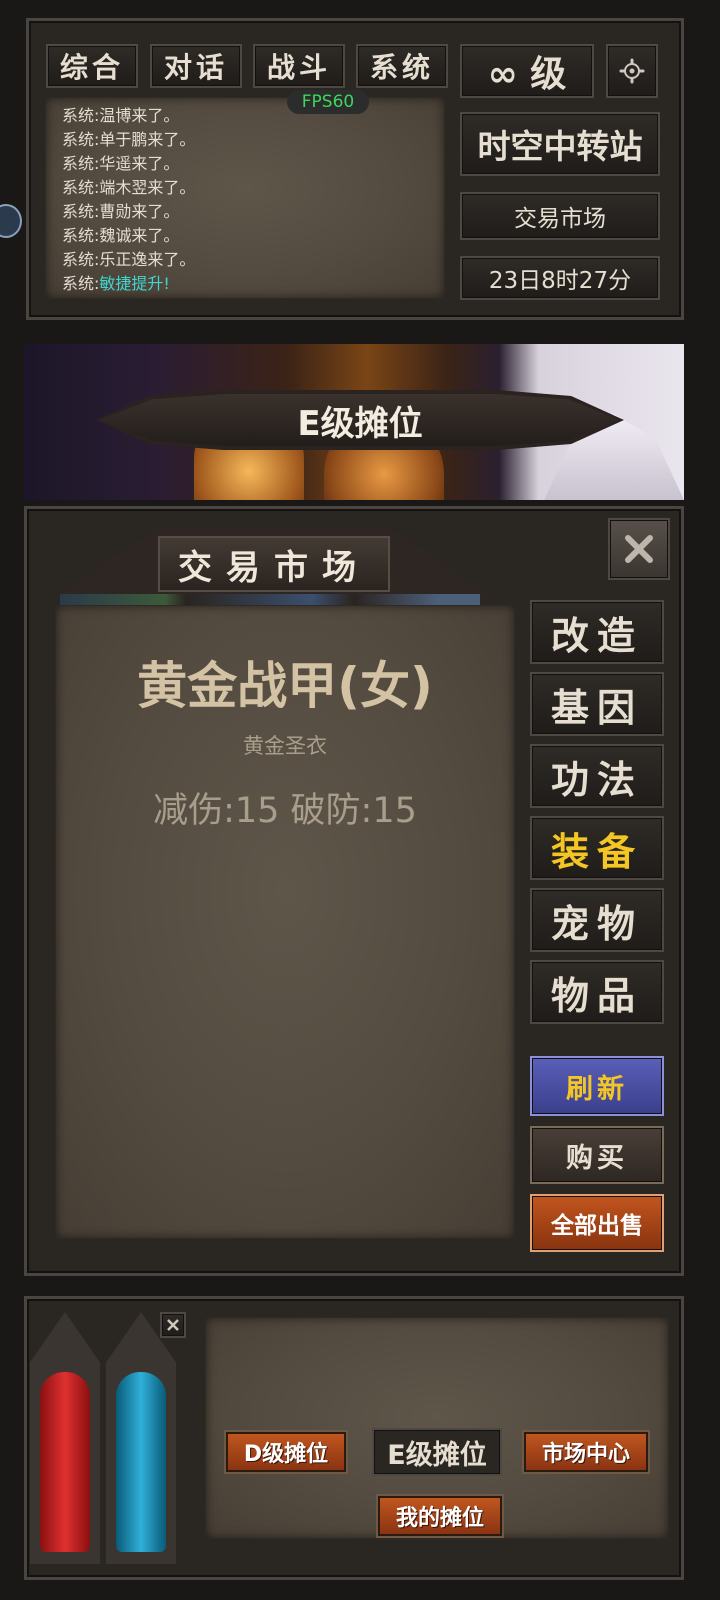 This screenshot has width=720, height=1600. I want to click on chat-message: 系统:曹勋来了。, so click(120, 210).